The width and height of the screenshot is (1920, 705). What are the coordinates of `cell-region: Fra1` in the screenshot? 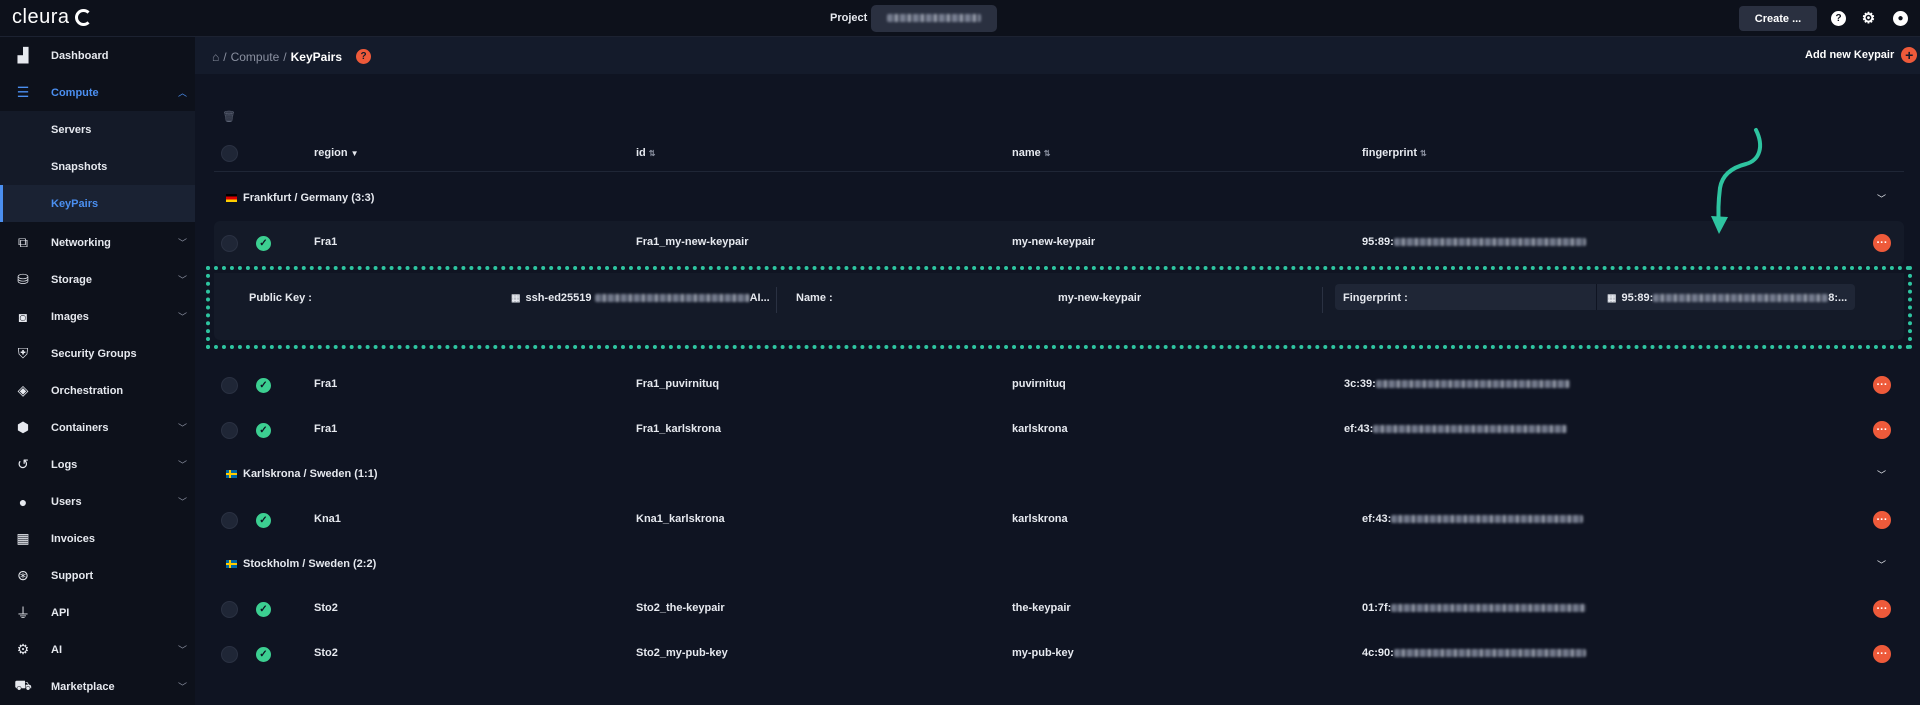 It's located at (326, 384).